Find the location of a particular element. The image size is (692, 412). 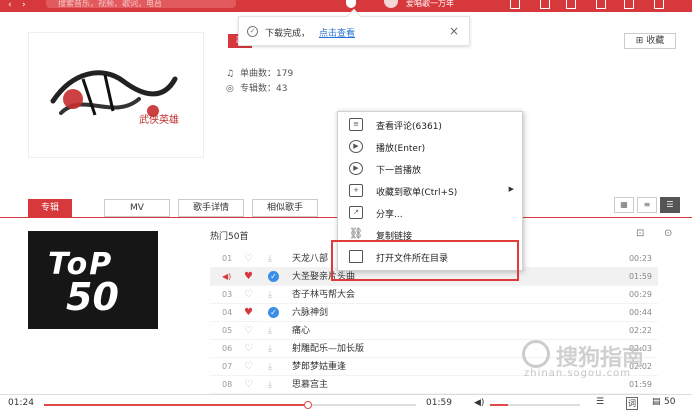

watermark-logo-icon is located at coordinates (536, 354).